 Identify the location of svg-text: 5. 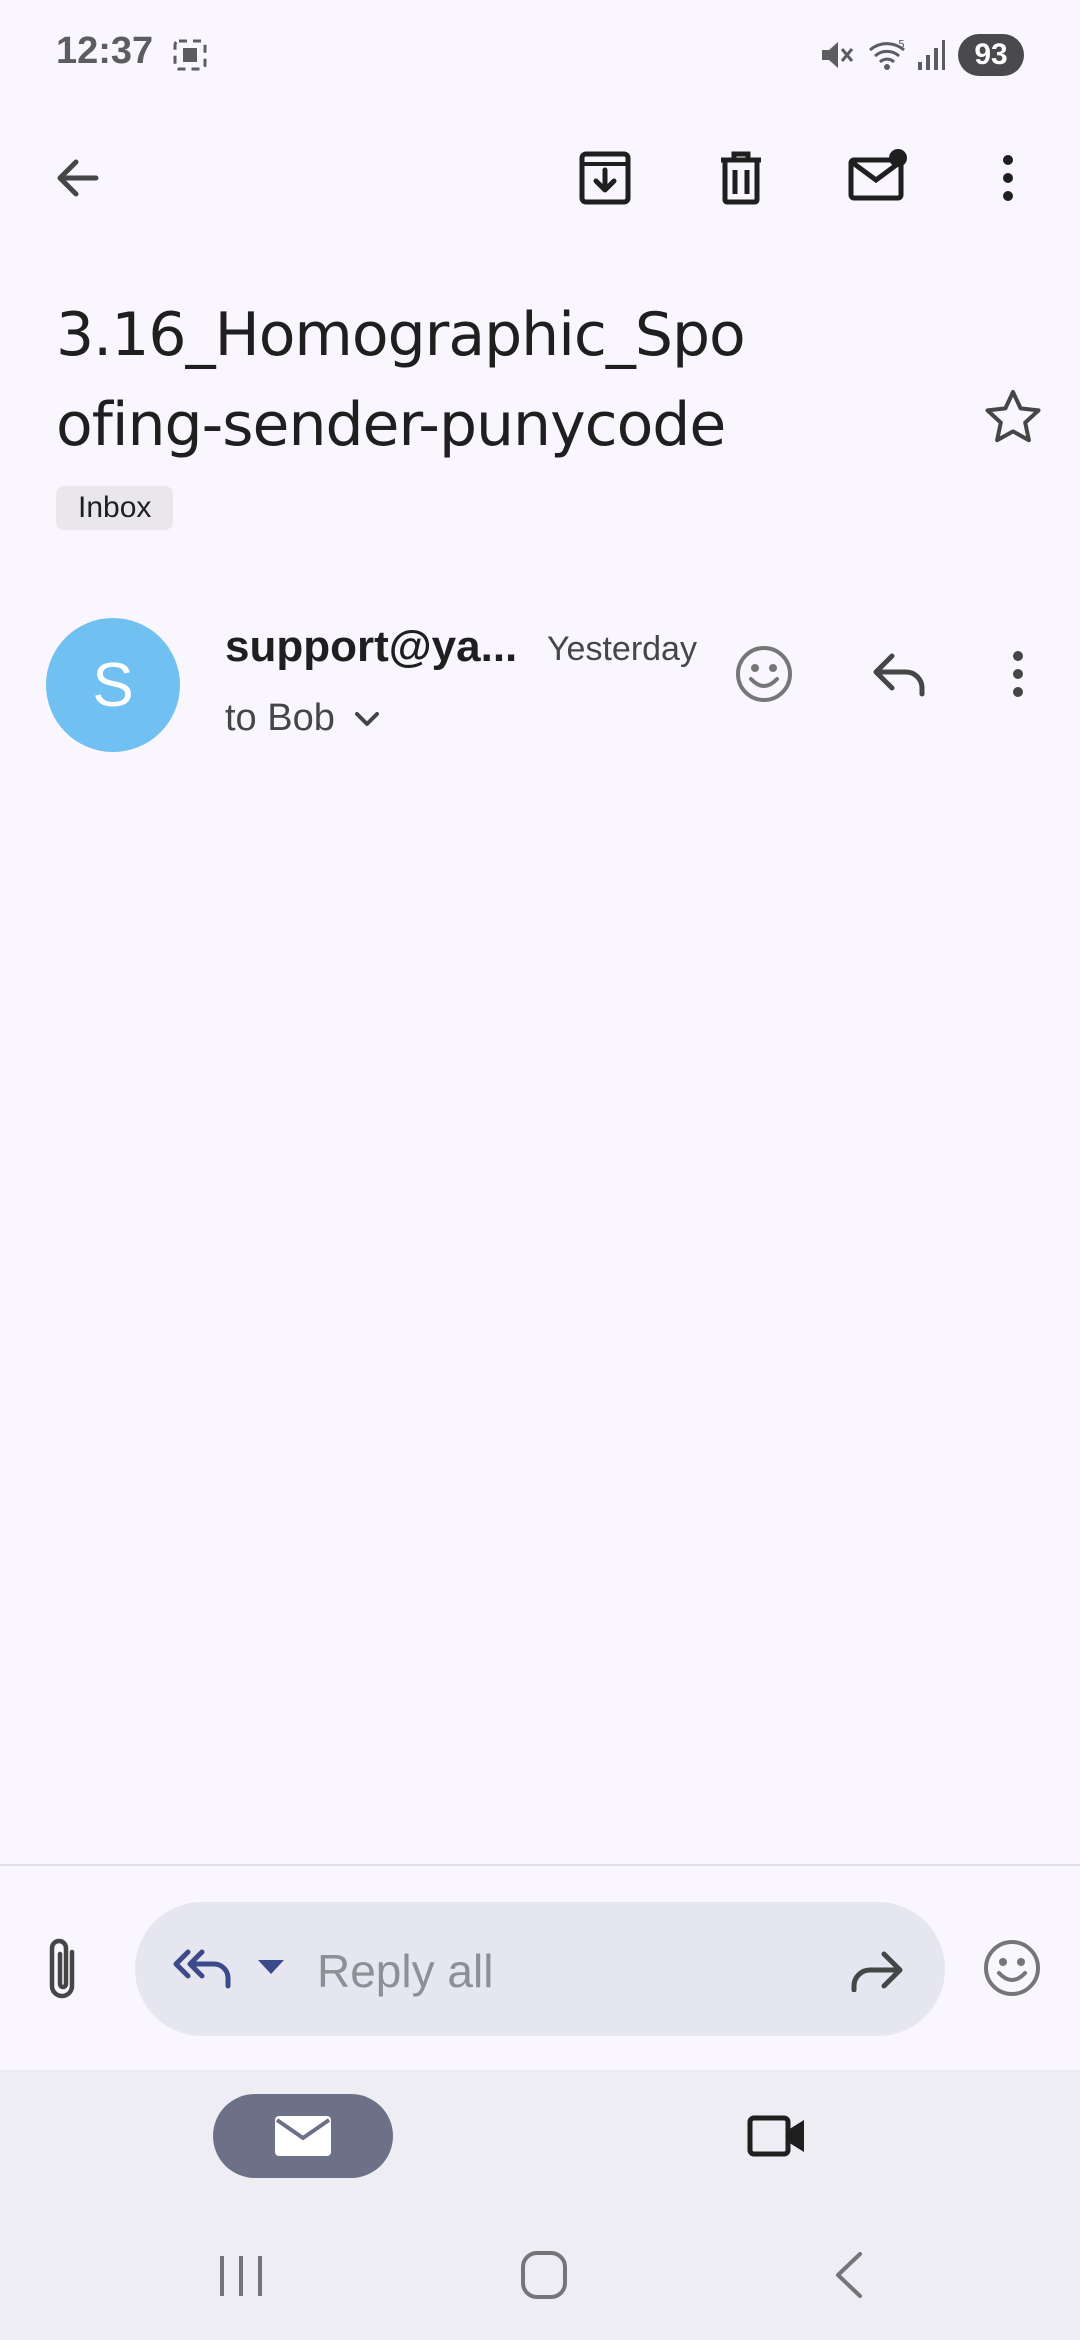
(901, 44).